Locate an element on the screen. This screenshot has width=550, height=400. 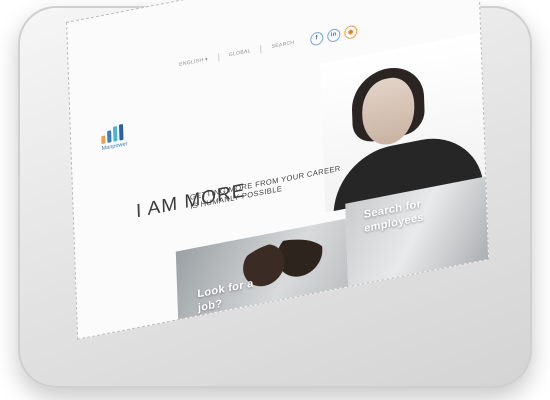
chevron-down-icon: ▾ is located at coordinates (206, 59).